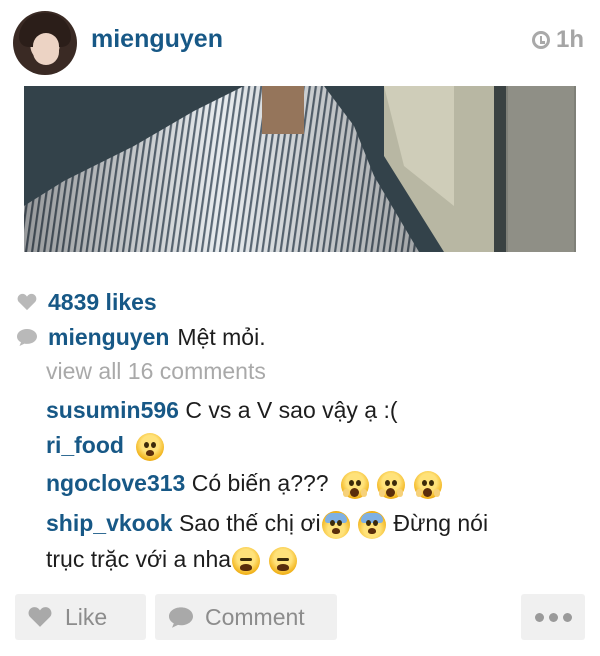 The width and height of the screenshot is (600, 656). I want to click on like-button: Like, so click(80, 617).